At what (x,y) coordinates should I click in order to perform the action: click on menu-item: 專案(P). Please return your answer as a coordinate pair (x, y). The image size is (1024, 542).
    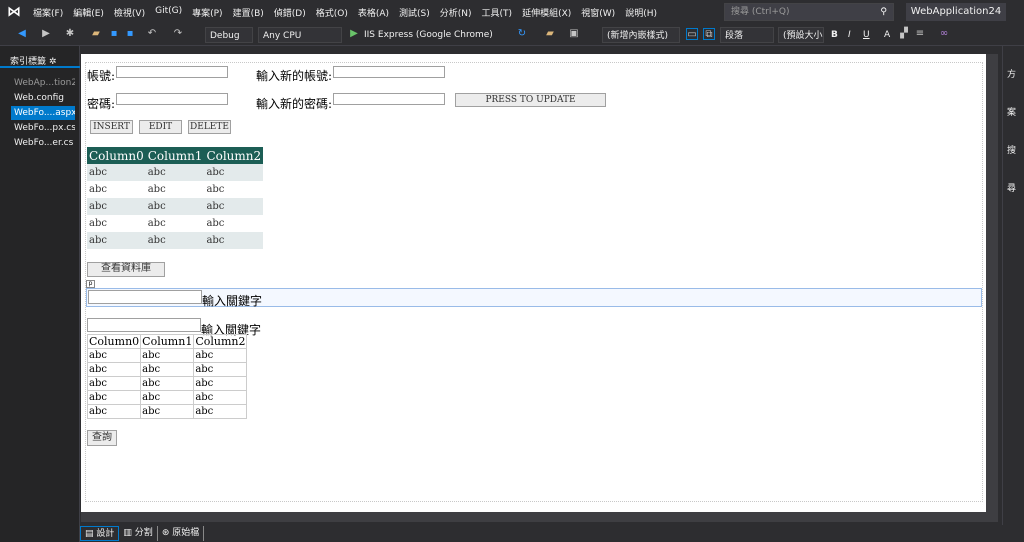
    Looking at the image, I should click on (207, 12).